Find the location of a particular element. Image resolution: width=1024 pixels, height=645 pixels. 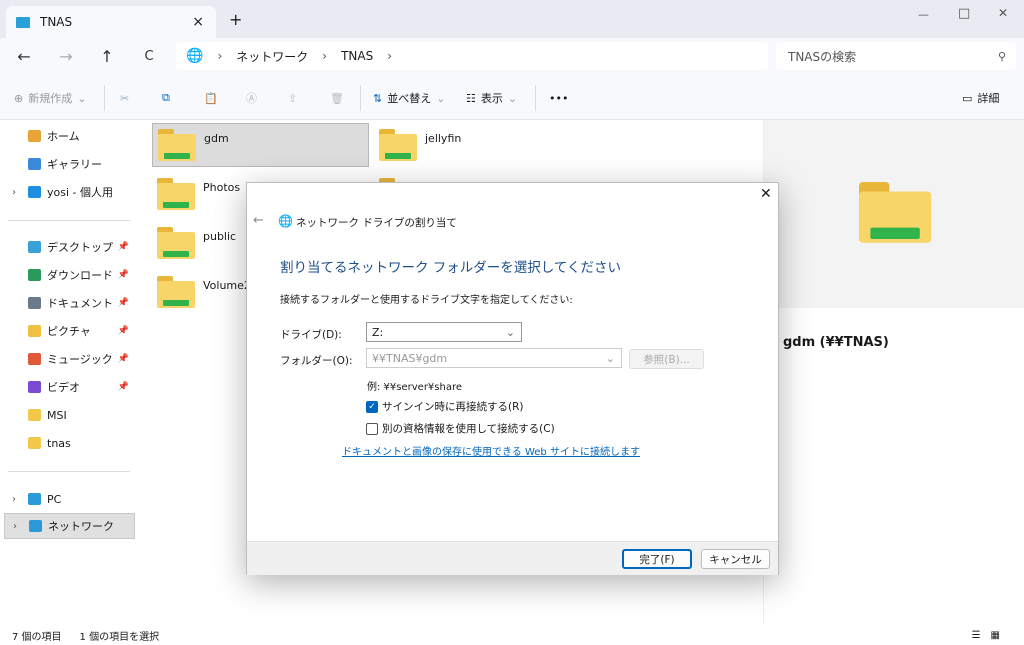

sidebar-item-label: ピクチャ is located at coordinates (69, 331).